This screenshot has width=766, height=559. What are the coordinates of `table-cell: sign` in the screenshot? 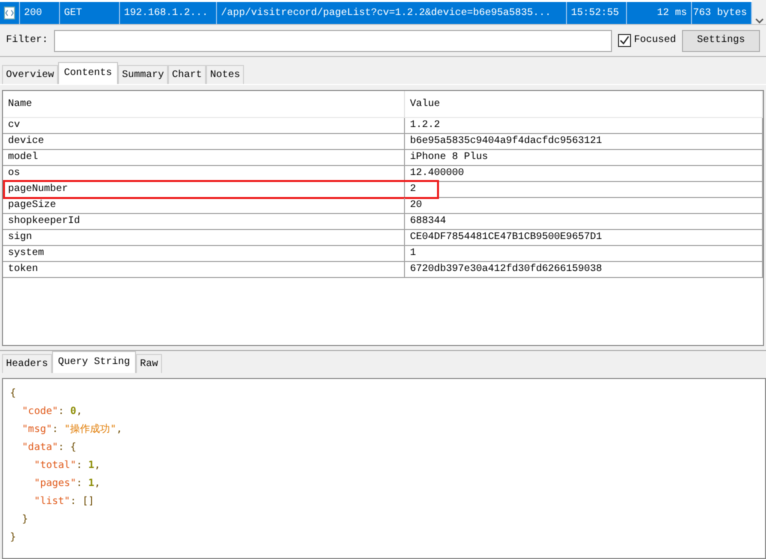 It's located at (204, 238).